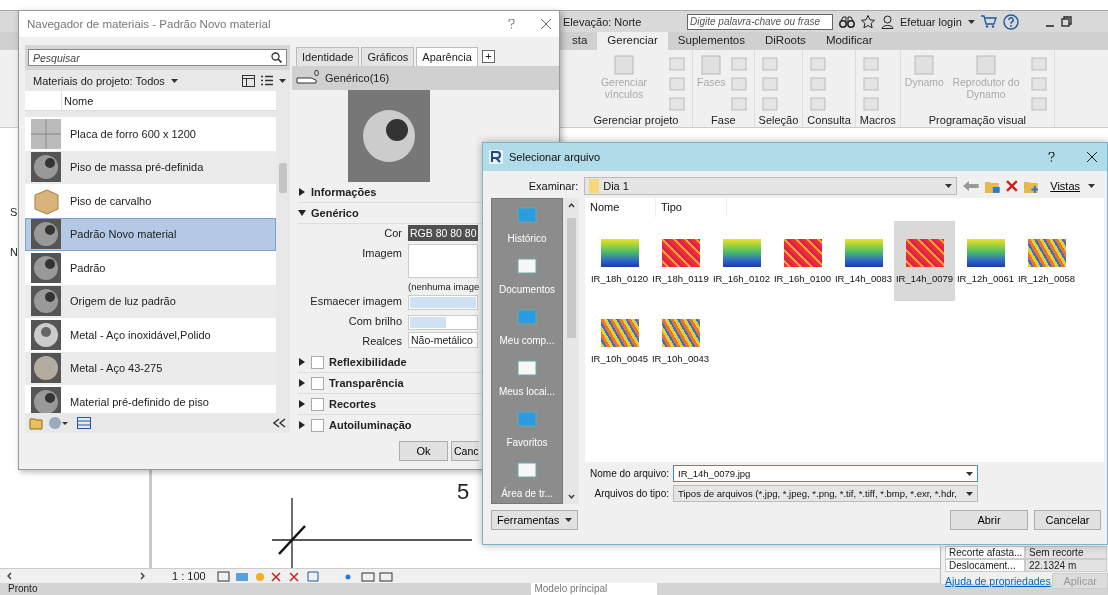 Image resolution: width=1108 pixels, height=595 pixels. What do you see at coordinates (1011, 186) in the screenshot?
I see `delete-icon` at bounding box center [1011, 186].